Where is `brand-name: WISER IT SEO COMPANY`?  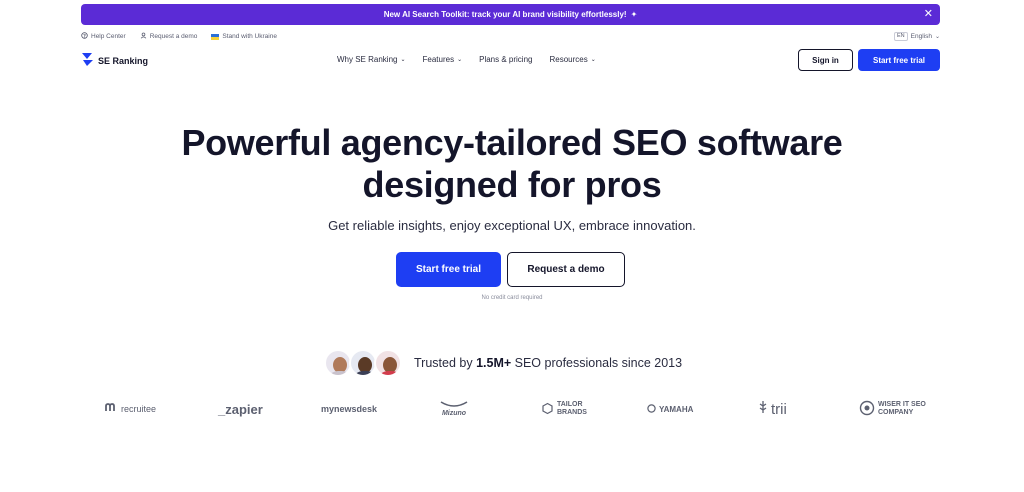
brand-name: WISER IT SEO COMPANY is located at coordinates (902, 408).